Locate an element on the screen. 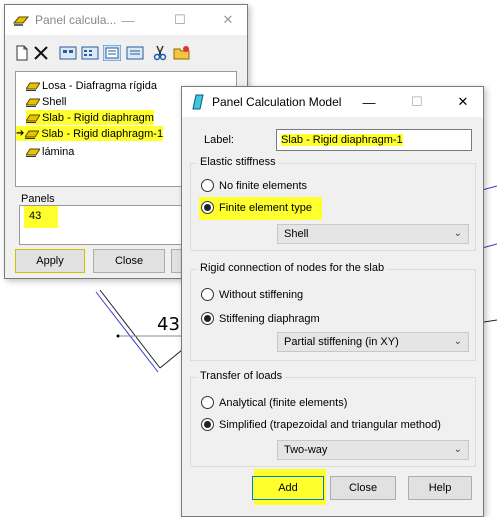 Image resolution: width=497 pixels, height=517 pixels. finite-element-type-radio: Finite element type is located at coordinates (260, 208).